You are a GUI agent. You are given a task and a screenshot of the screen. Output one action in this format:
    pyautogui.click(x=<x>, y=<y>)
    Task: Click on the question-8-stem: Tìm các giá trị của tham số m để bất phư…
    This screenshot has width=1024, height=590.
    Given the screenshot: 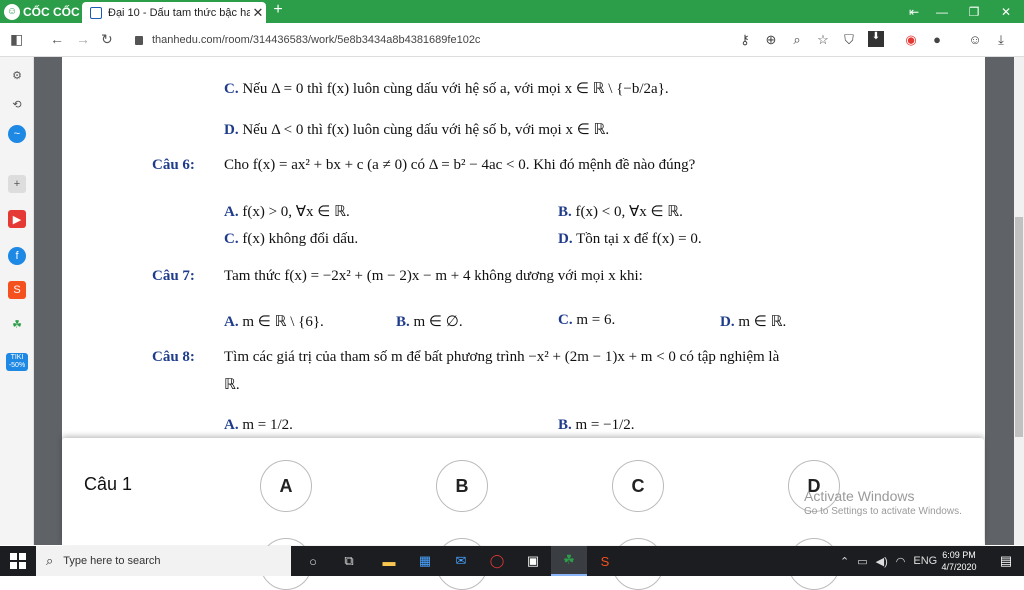 What is the action you would take?
    pyautogui.click(x=502, y=357)
    